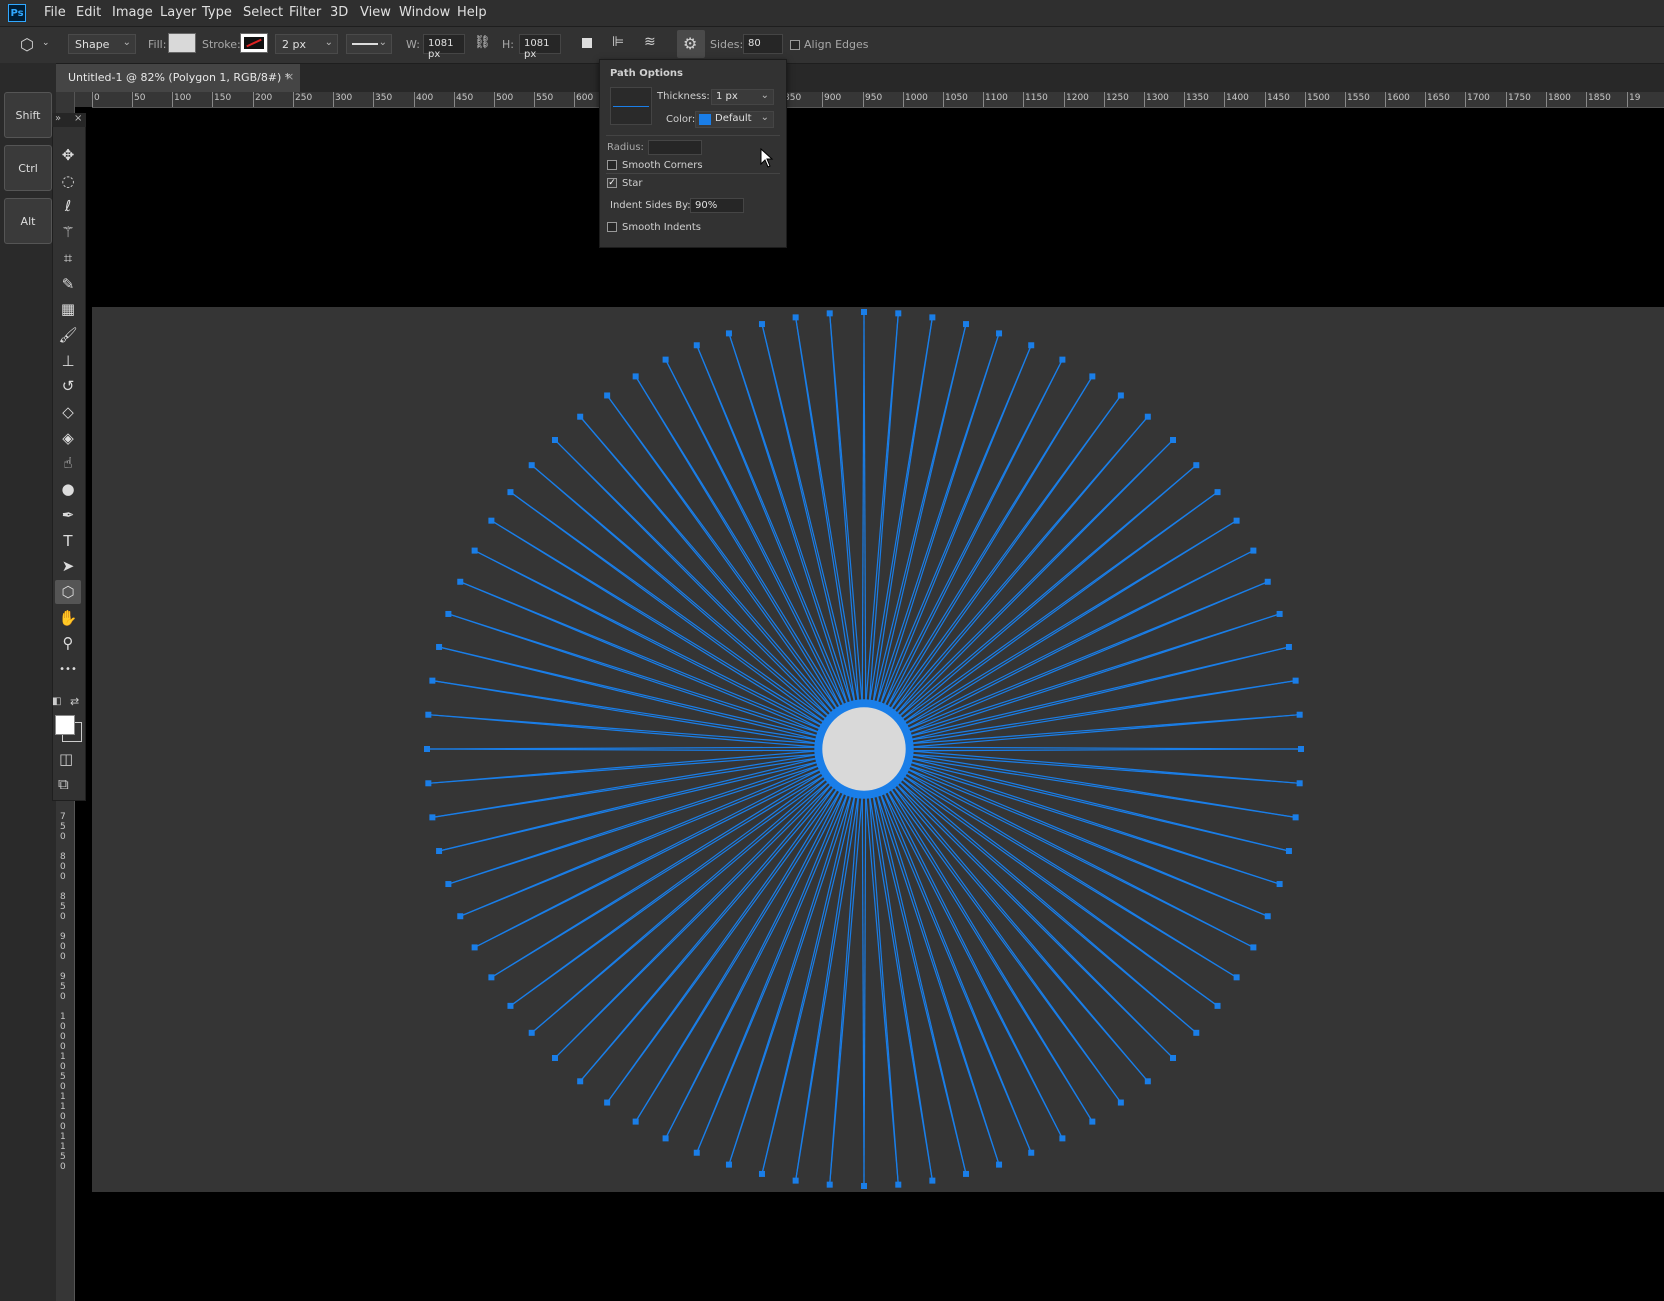 This screenshot has width=1664, height=1301. Describe the element at coordinates (508, 44) in the screenshot. I see `height-label: H:` at that location.